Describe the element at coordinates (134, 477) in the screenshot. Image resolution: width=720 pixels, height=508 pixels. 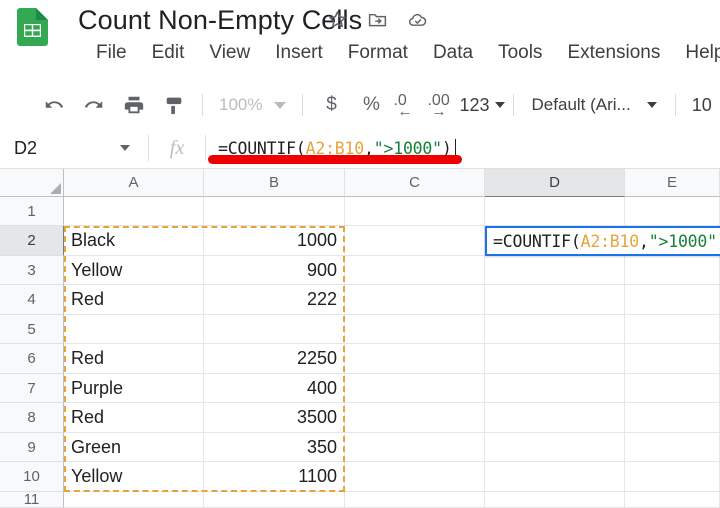
I see `cell-A10: Yellow` at that location.